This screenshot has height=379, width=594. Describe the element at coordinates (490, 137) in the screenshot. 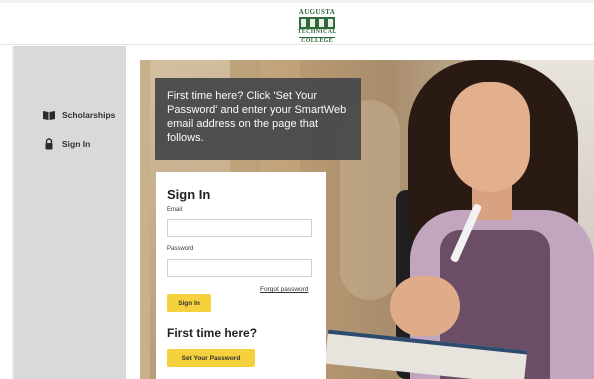

I see `photo-student-face` at that location.